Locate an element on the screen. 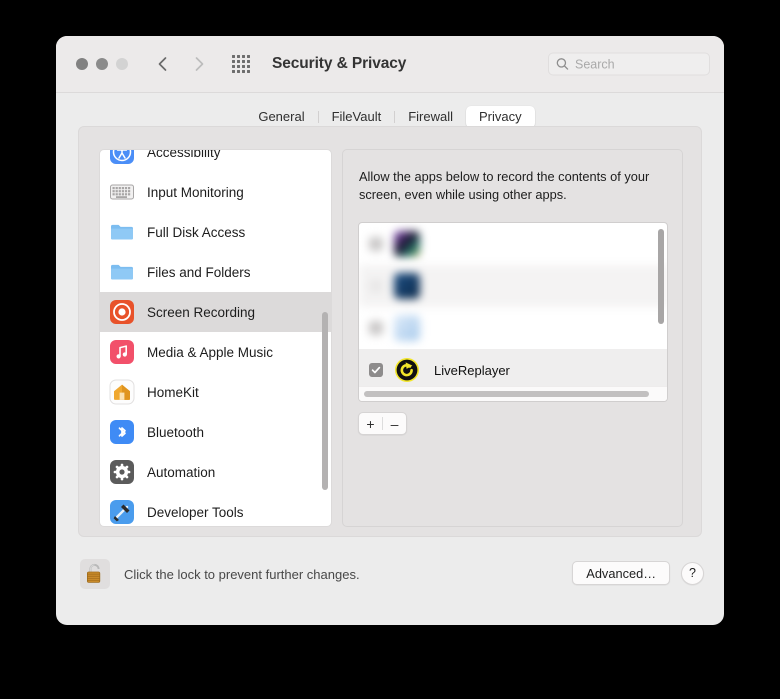 The height and width of the screenshot is (699, 780). sidebar-item-files-and-folders: Files and Folders is located at coordinates (215, 272).